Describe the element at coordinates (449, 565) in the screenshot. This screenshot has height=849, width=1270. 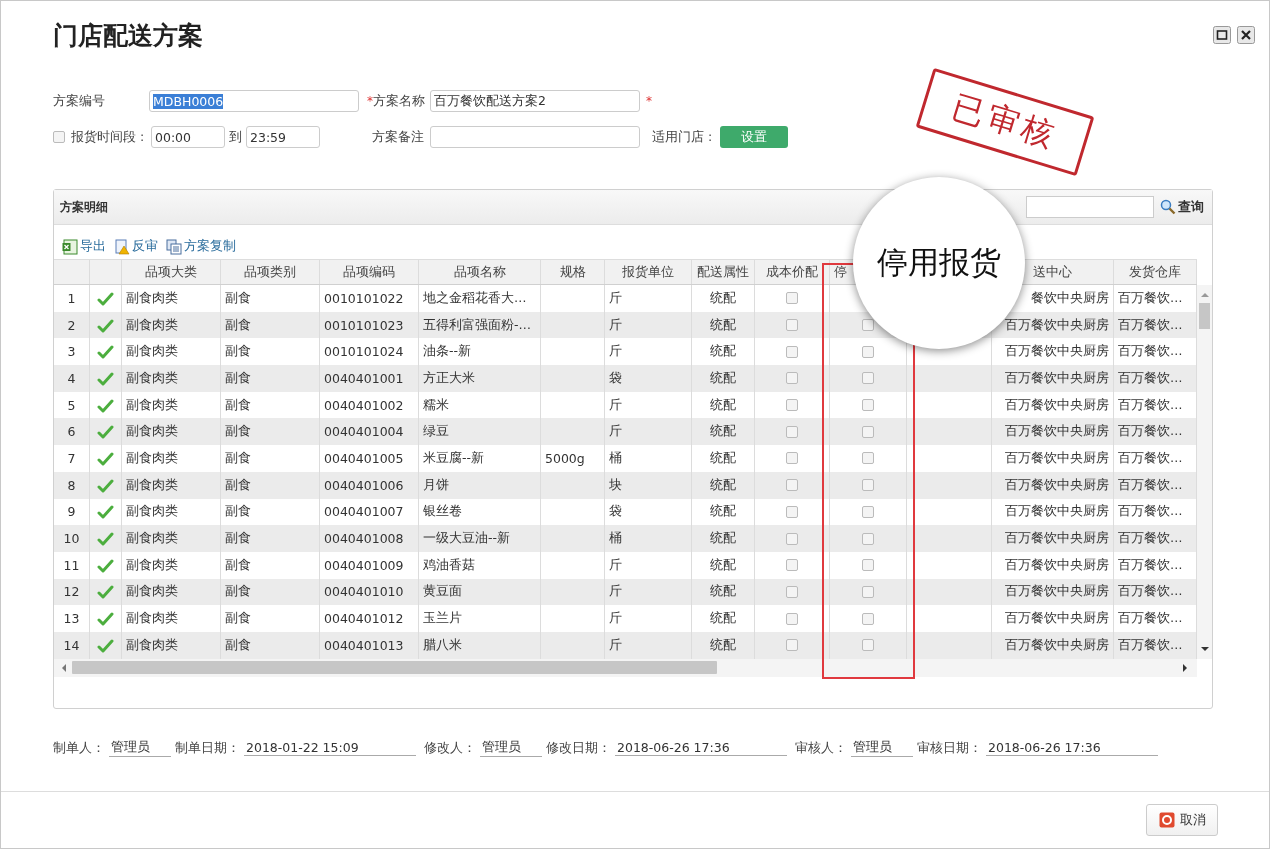
I see `table-cell: 鸡油香菇` at that location.